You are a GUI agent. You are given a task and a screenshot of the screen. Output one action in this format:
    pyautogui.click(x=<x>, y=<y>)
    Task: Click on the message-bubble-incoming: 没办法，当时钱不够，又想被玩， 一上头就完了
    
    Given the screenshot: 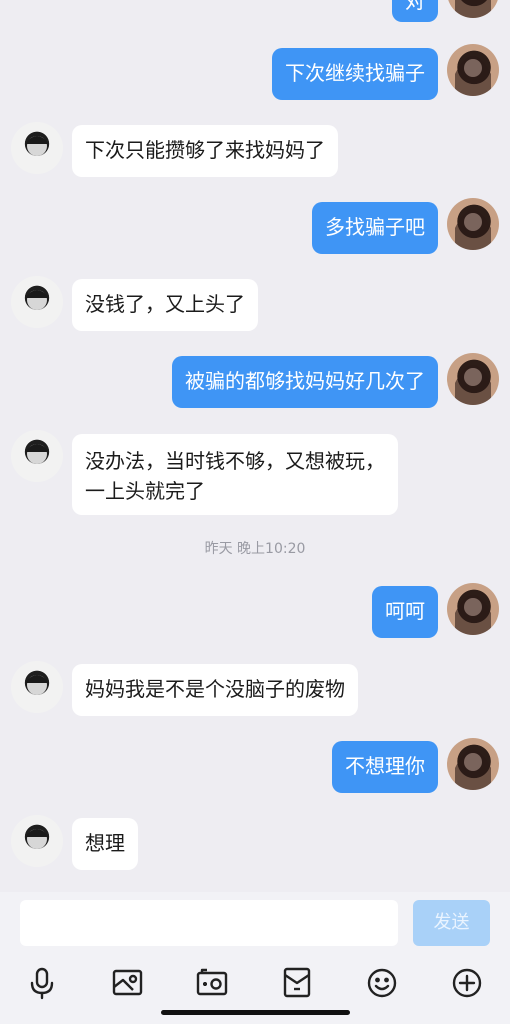 What is the action you would take?
    pyautogui.click(x=235, y=474)
    